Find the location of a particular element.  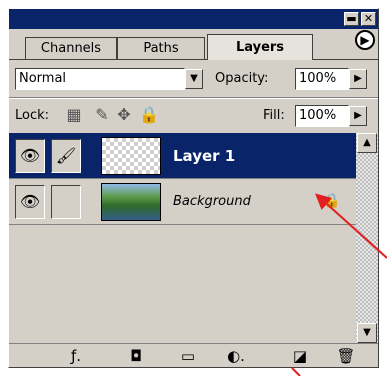

annotation-arrow-new-layer is located at coordinates (296, 371).